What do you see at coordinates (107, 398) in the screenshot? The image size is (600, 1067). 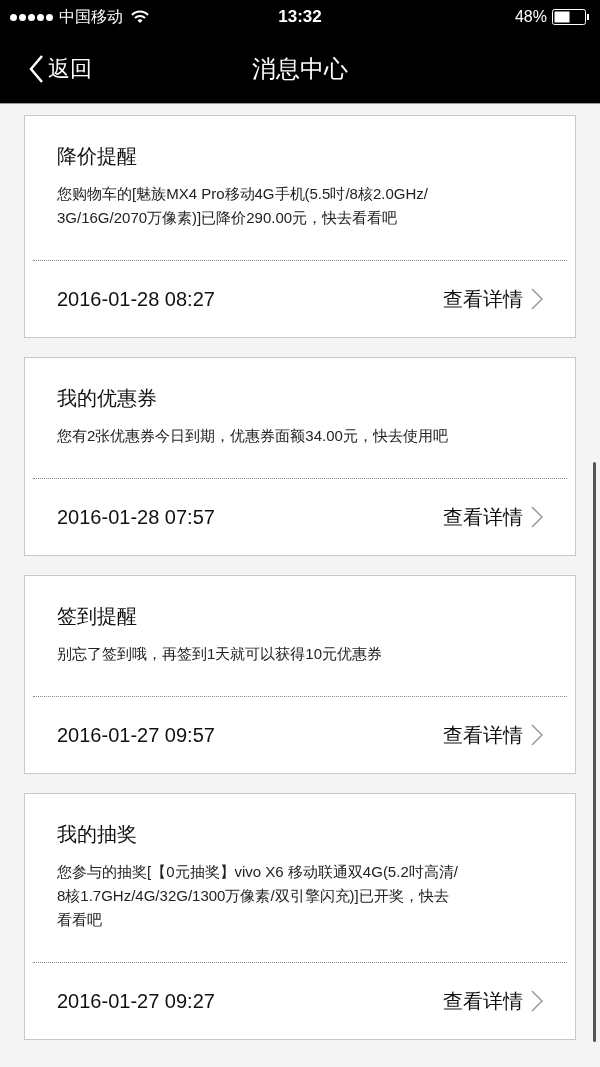 I see `message-title: 我的优惠券` at bounding box center [107, 398].